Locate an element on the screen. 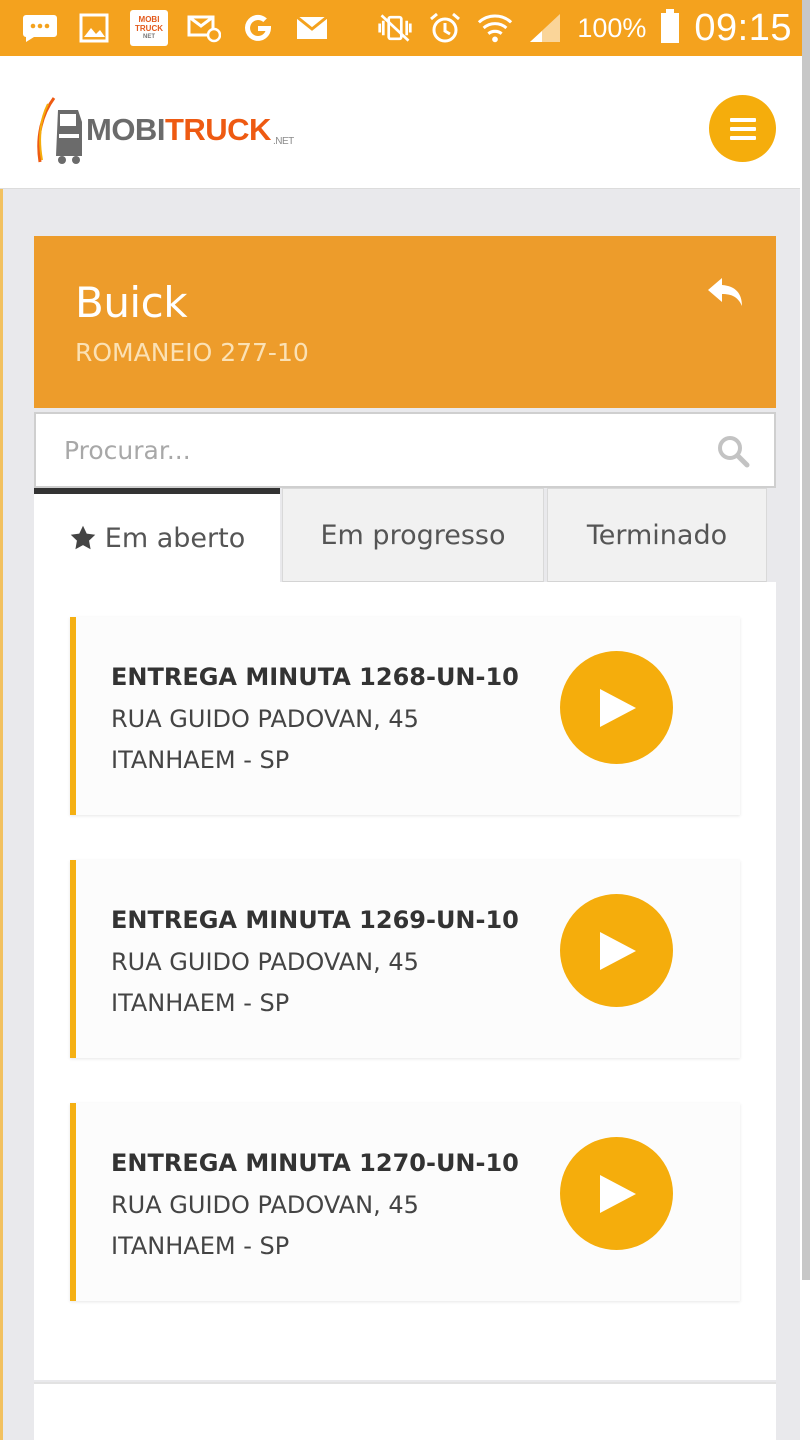  mail-icon is located at coordinates (312, 28).